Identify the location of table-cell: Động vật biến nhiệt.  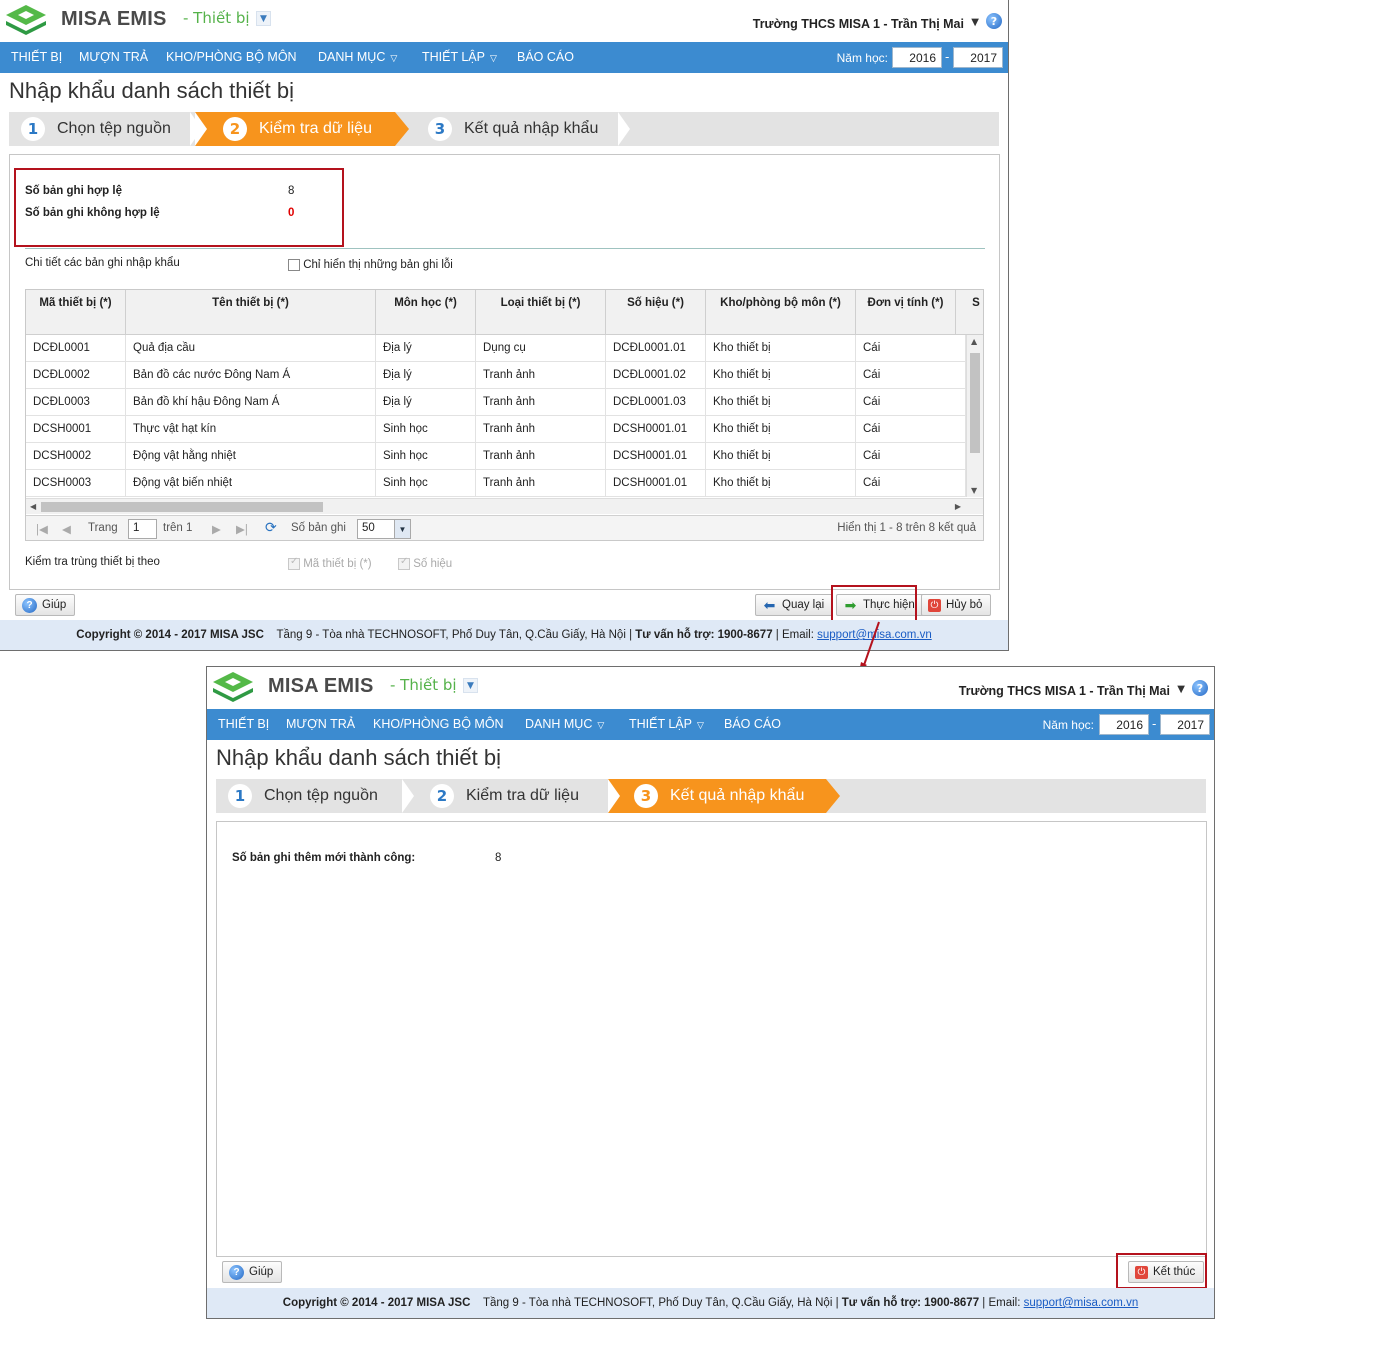
(251, 483).